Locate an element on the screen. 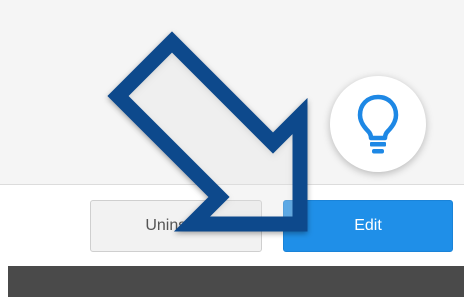  edit-button: Edit is located at coordinates (368, 226).